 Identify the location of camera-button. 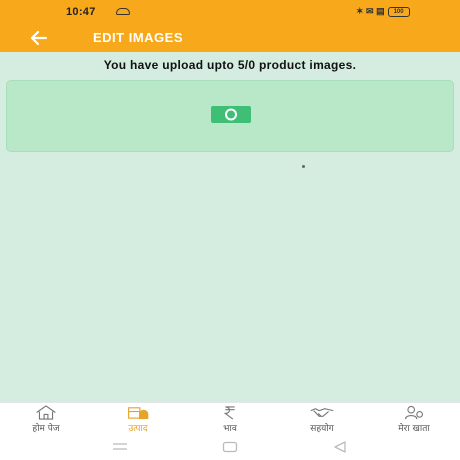
(231, 114).